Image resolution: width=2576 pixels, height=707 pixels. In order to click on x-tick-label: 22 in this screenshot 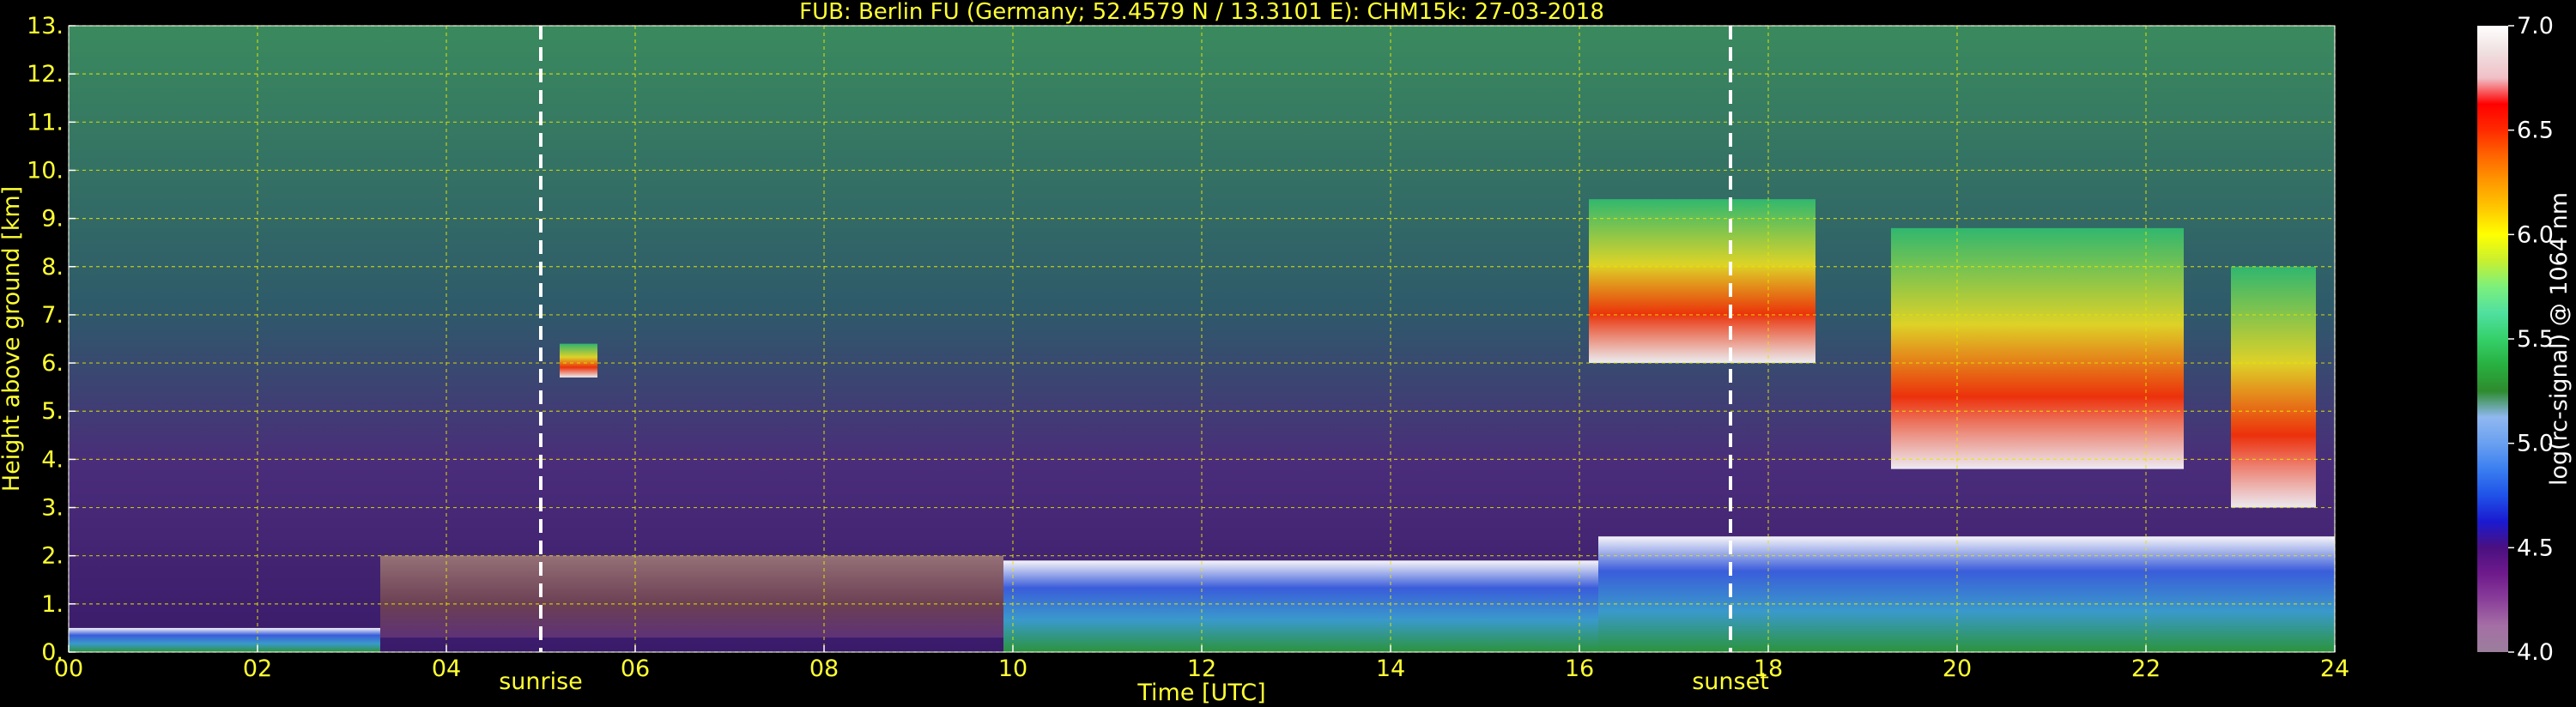, I will do `click(2146, 669)`.